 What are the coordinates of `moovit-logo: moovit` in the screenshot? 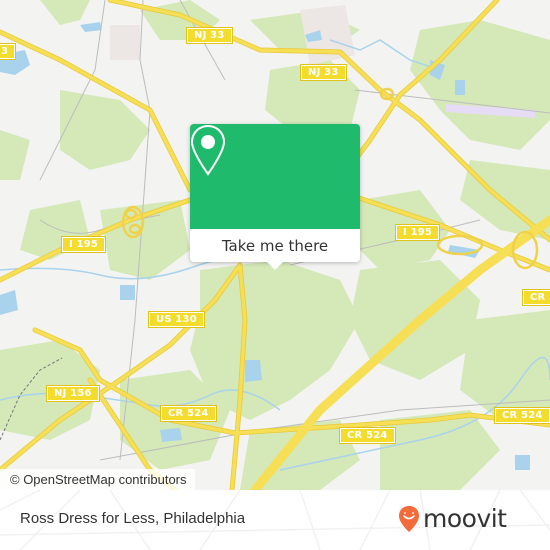 It's located at (452, 519).